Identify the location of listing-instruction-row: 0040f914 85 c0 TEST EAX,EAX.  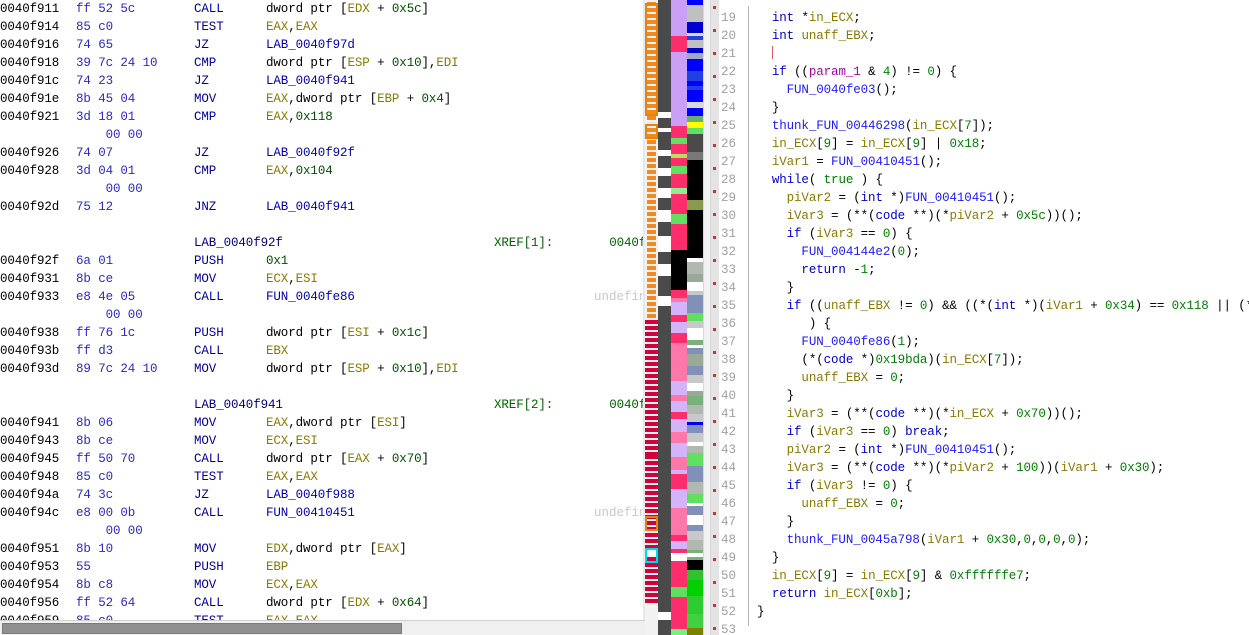
(322, 27).